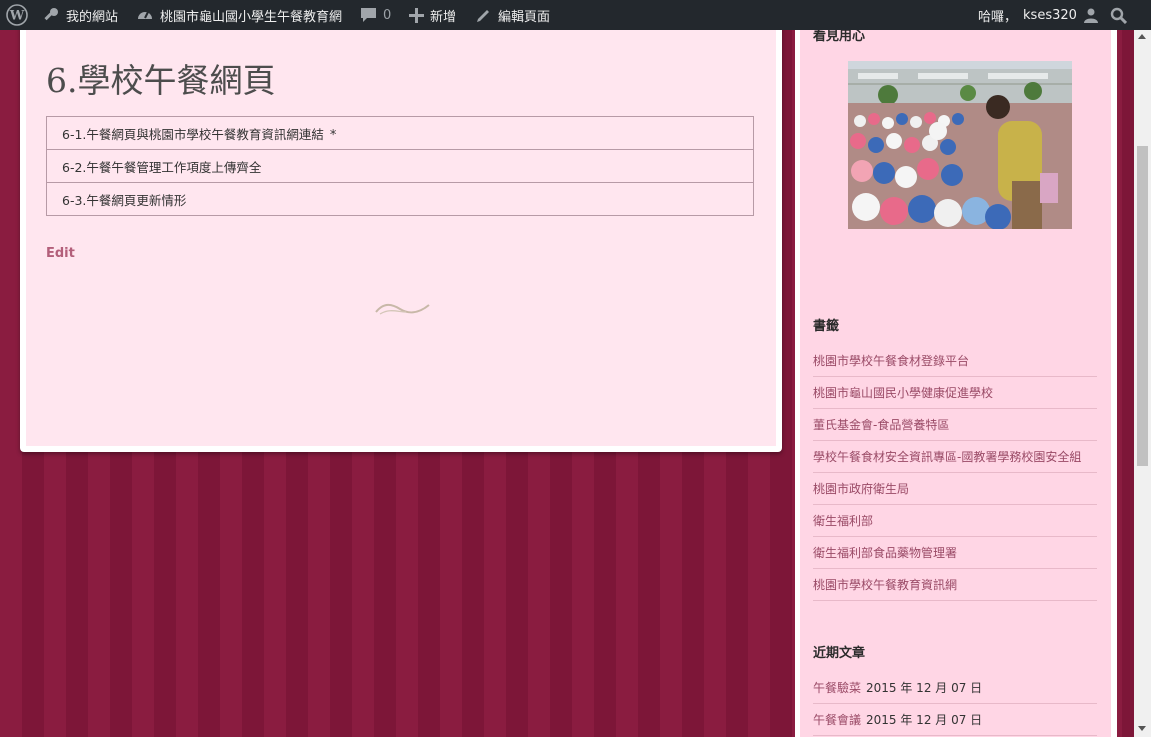 The height and width of the screenshot is (737, 1151). What do you see at coordinates (416, 15) in the screenshot?
I see `plus-icon` at bounding box center [416, 15].